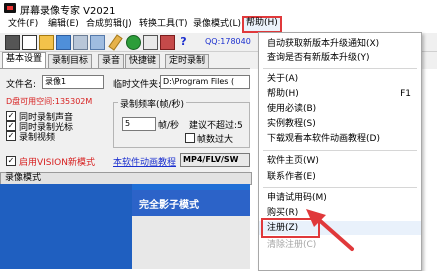 The width and height of the screenshot is (437, 271). What do you see at coordinates (340, 161) in the screenshot?
I see `menu-item-homepage: 软件主页(W)` at bounding box center [340, 161].